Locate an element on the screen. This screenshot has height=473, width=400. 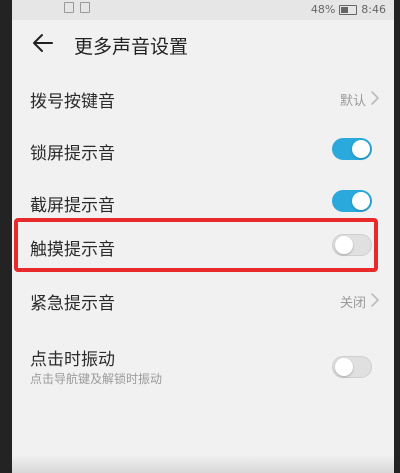
screenshot-sound-toggle is located at coordinates (352, 201).